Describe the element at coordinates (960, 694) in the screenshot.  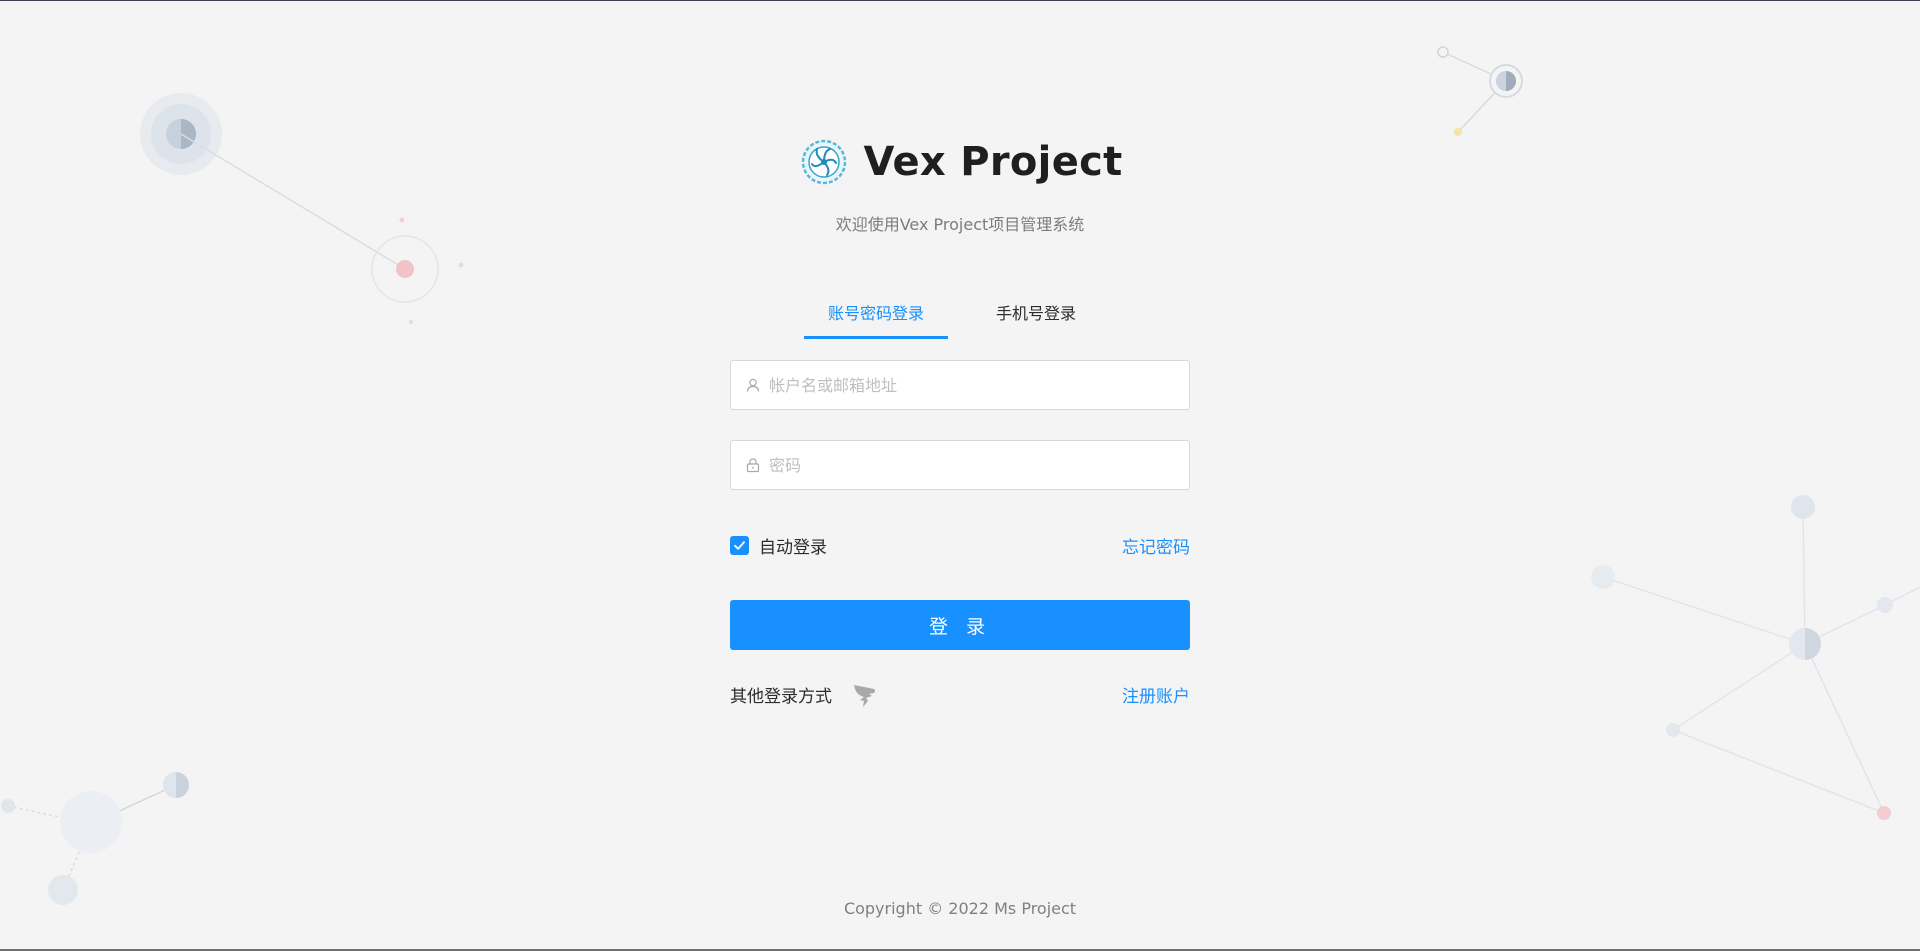
I see `other-login-row: 其他登录方式 注册账户` at that location.